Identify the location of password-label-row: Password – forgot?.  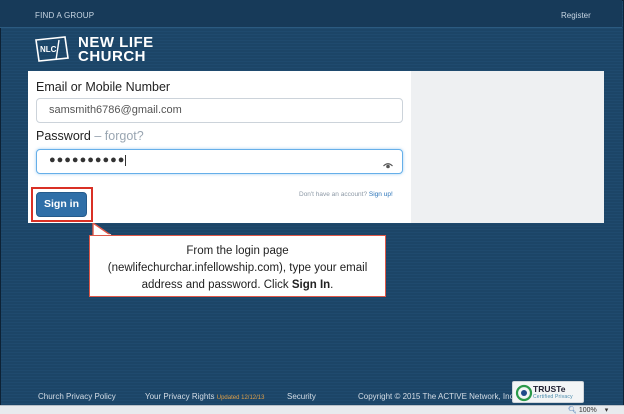
(90, 136).